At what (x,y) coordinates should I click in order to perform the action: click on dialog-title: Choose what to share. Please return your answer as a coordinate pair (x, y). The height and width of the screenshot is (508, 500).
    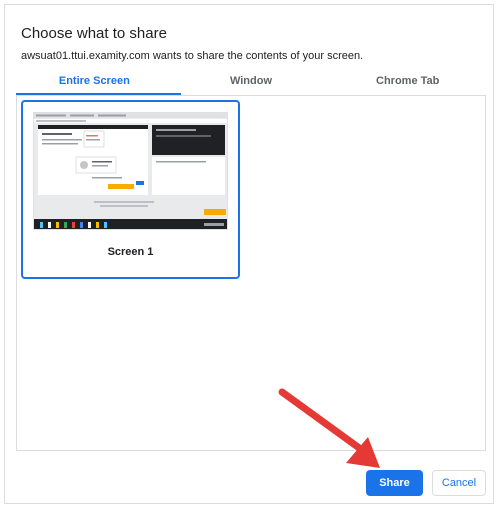
    Looking at the image, I should click on (94, 33).